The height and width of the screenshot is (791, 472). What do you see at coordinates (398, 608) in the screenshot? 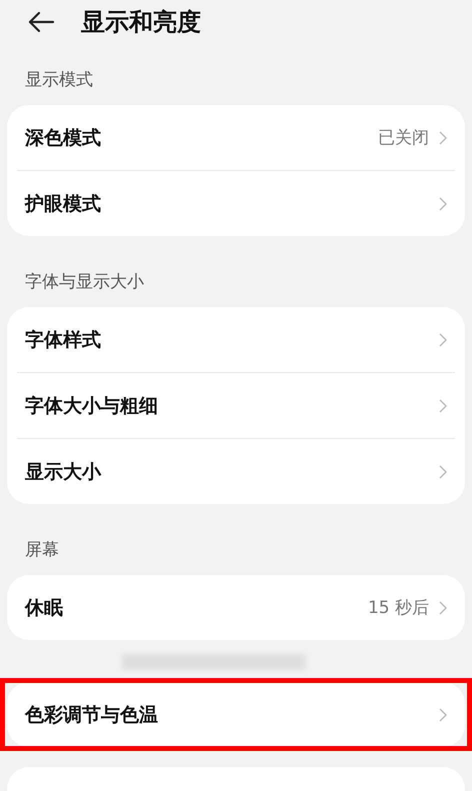
I see `row-value: 15 秒后` at bounding box center [398, 608].